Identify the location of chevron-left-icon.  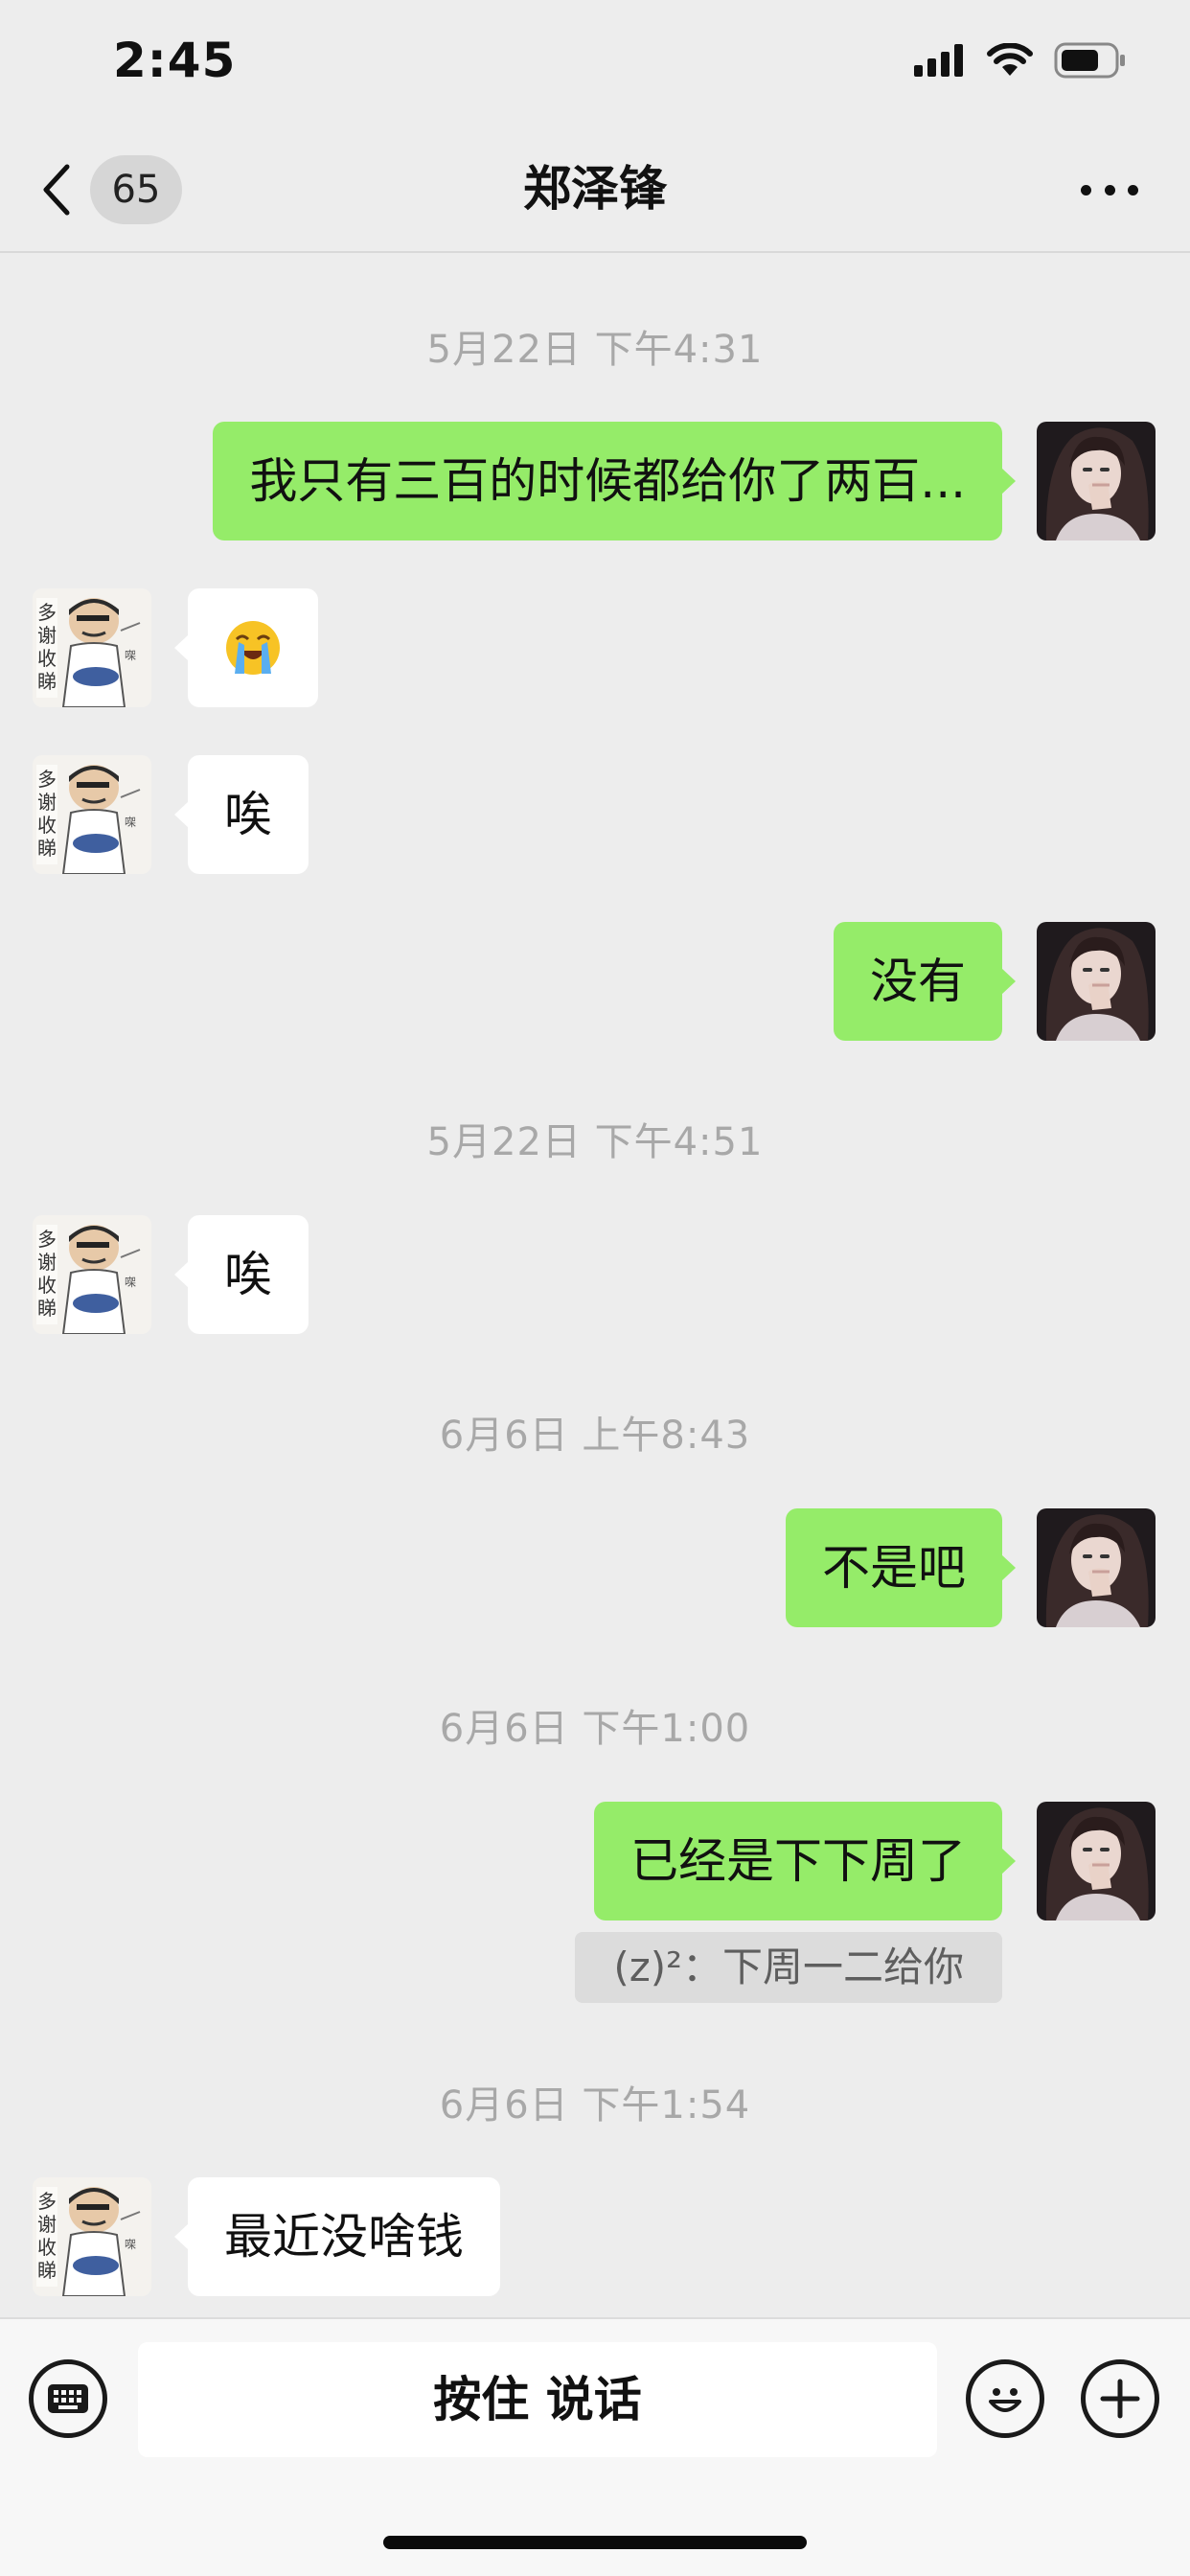
(57, 190).